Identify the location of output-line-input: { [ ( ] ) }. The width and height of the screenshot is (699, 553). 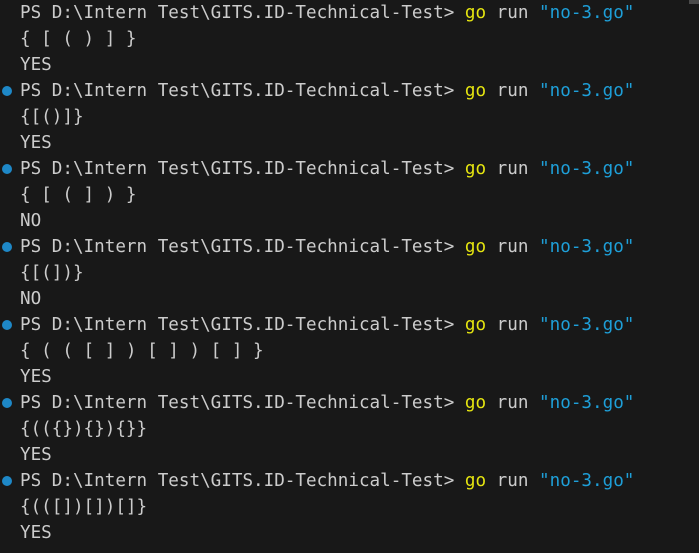
(78, 195).